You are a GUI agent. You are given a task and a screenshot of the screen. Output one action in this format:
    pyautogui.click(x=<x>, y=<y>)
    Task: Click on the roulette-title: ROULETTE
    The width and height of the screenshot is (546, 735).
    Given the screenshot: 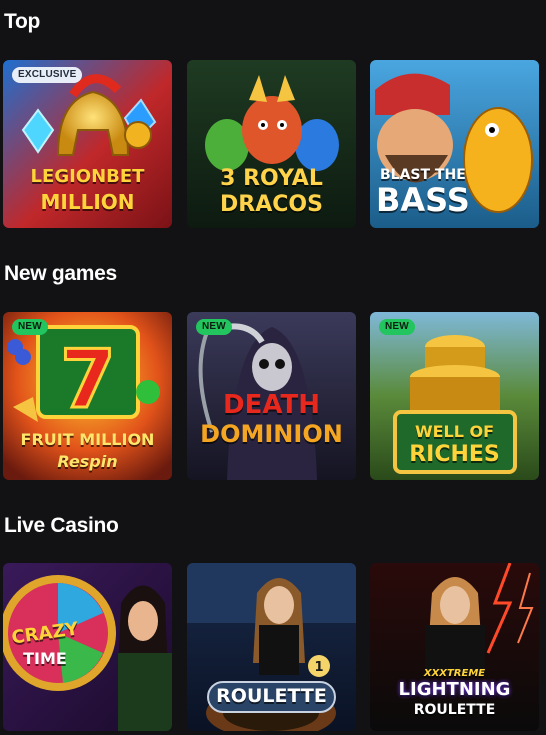 What is the action you would take?
    pyautogui.click(x=271, y=696)
    